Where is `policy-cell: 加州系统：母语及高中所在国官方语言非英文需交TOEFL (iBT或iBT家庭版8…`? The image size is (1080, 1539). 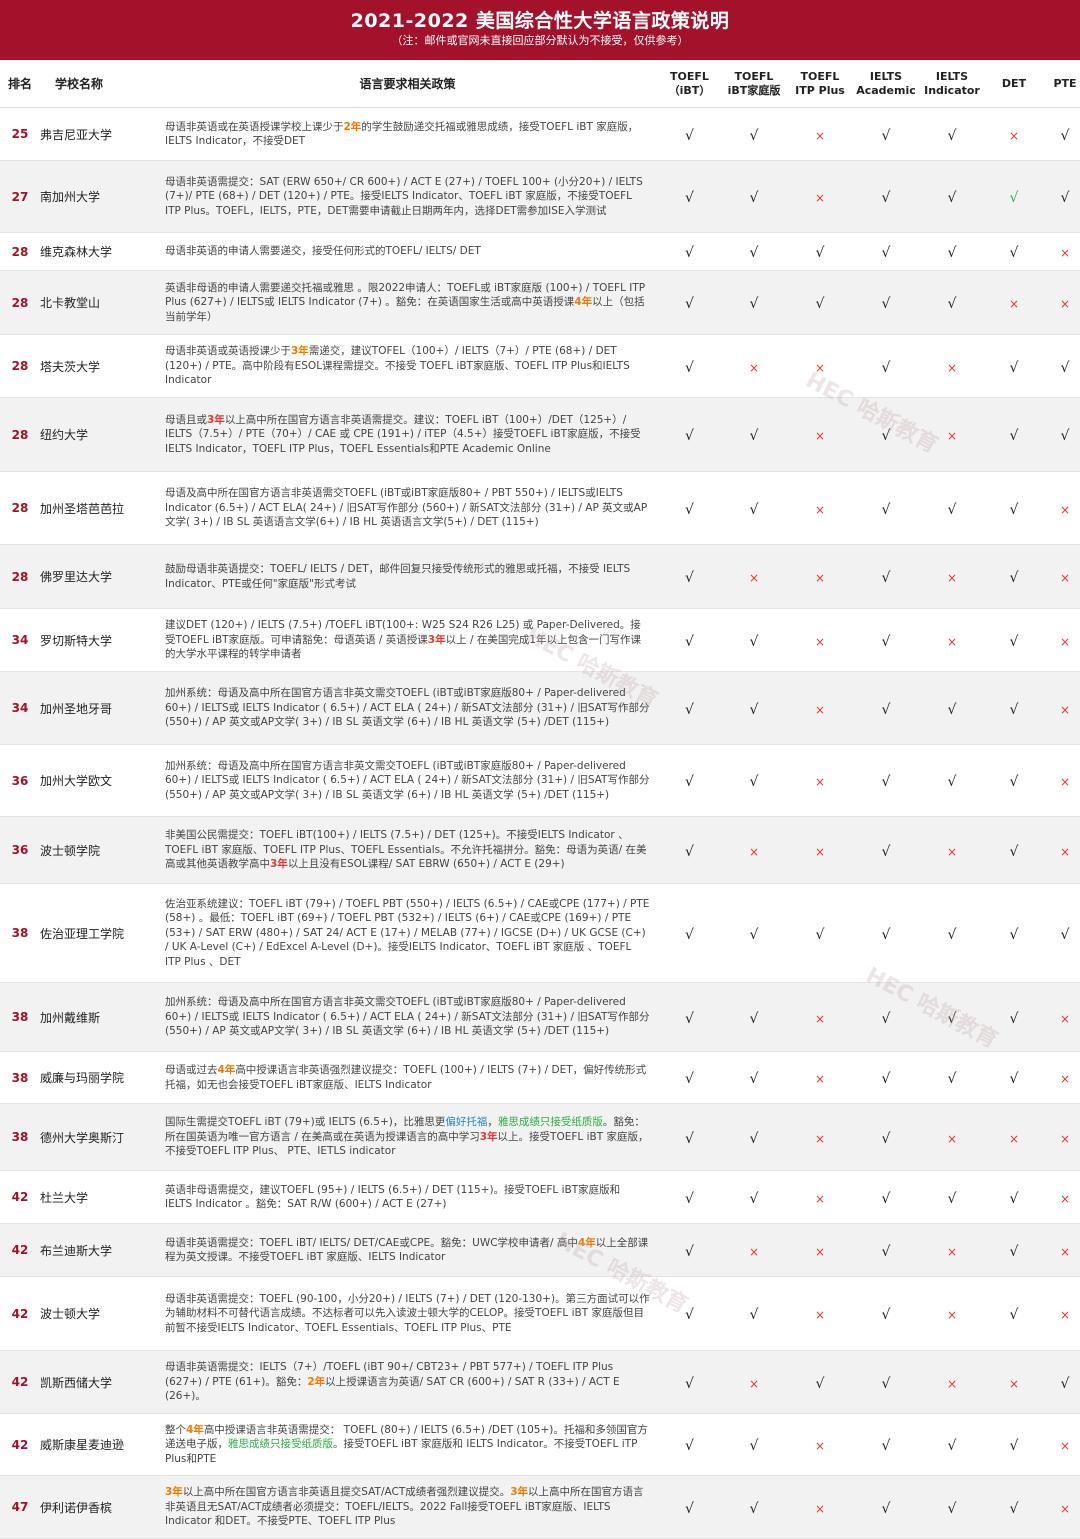 policy-cell: 加州系统：母语及高中所在国官方语言非英文需交TOEFL (iBT或iBT家庭版8… is located at coordinates (408, 707).